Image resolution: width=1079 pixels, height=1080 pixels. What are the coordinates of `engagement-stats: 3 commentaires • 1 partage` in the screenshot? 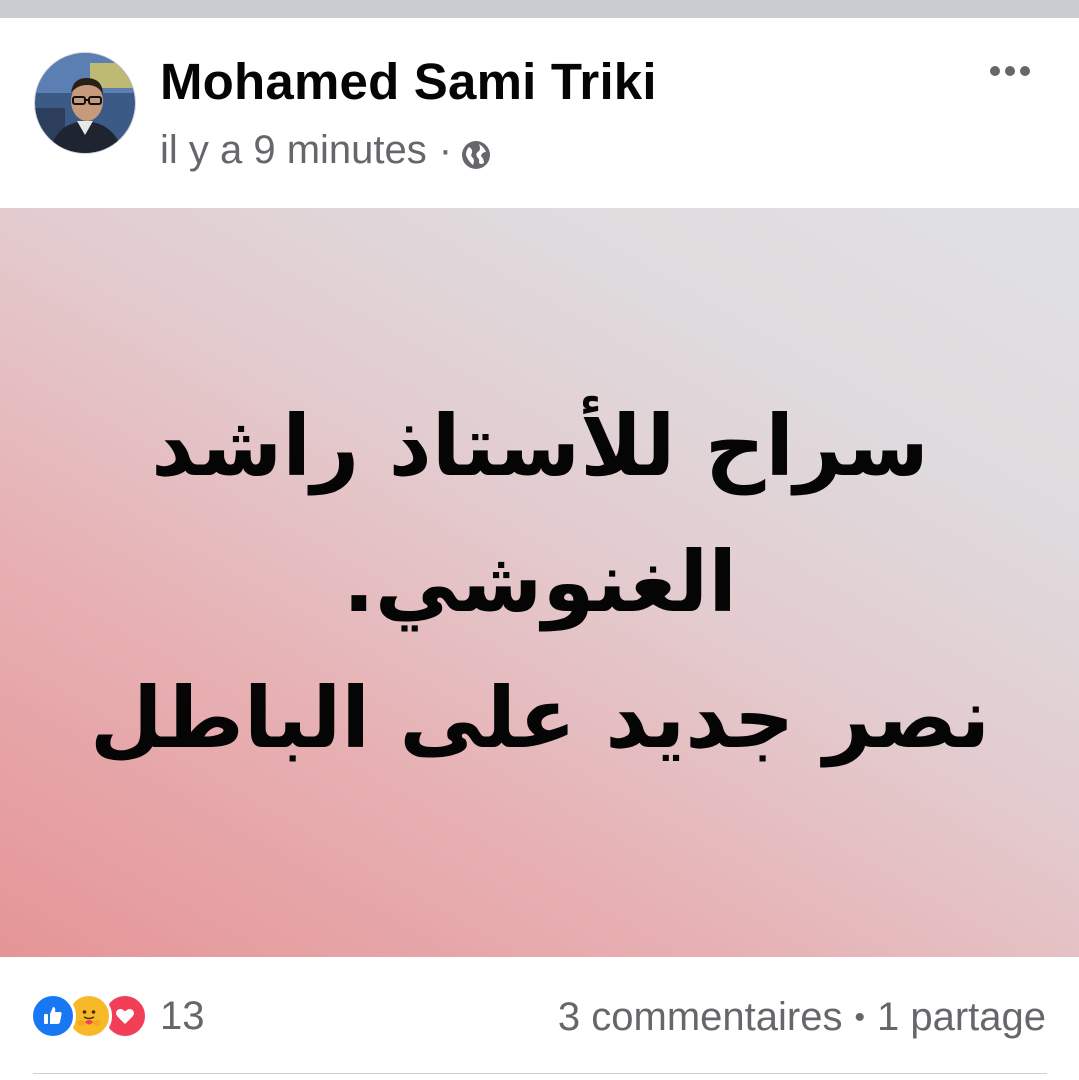 It's located at (802, 1017).